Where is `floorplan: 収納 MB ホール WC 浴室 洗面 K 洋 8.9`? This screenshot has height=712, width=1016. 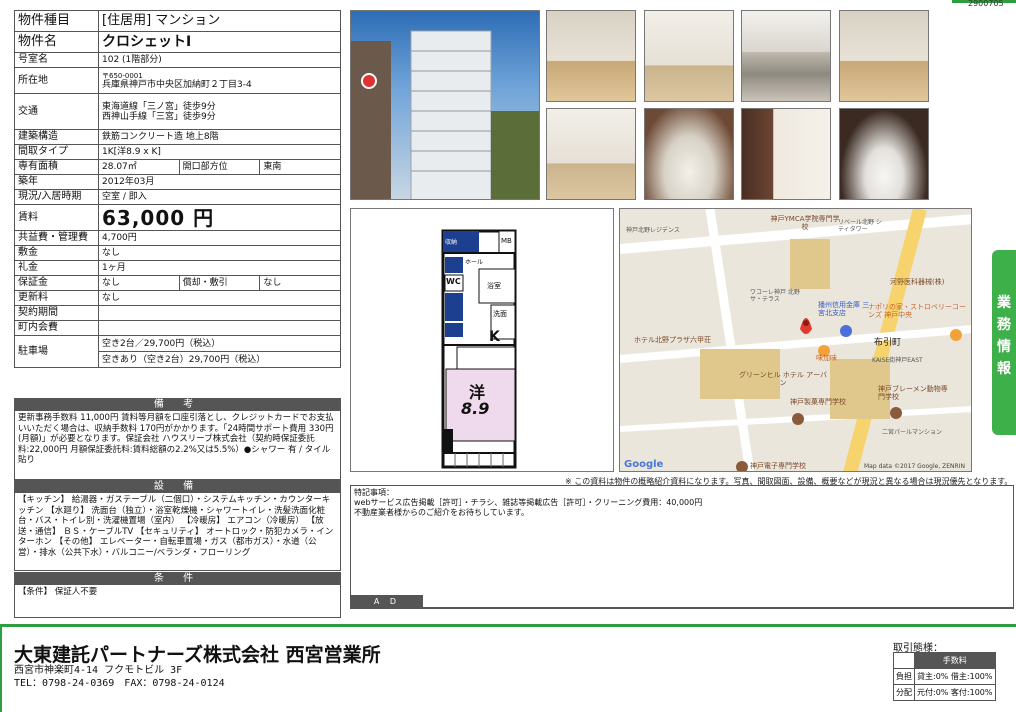
floorplan: 収納 MB ホール WC 浴室 洗面 K 洋 8.9 is located at coordinates (482, 340).